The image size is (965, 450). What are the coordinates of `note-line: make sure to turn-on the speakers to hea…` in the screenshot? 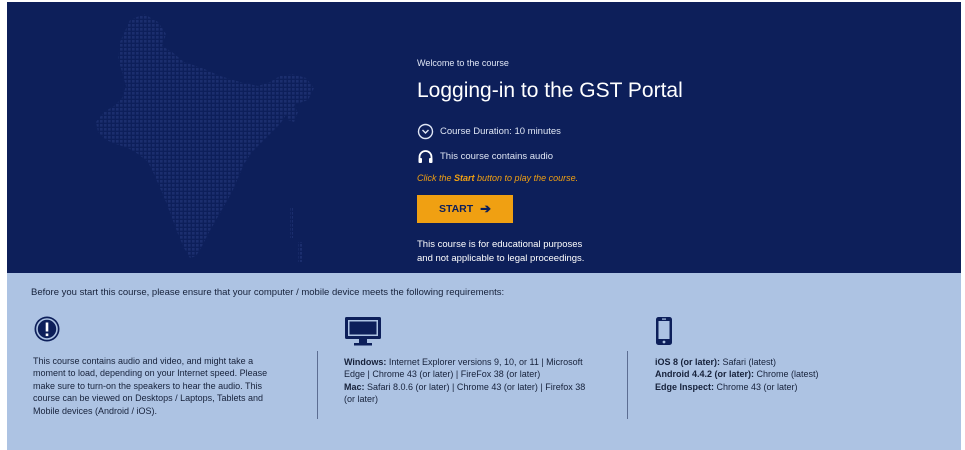 It's located at (147, 385).